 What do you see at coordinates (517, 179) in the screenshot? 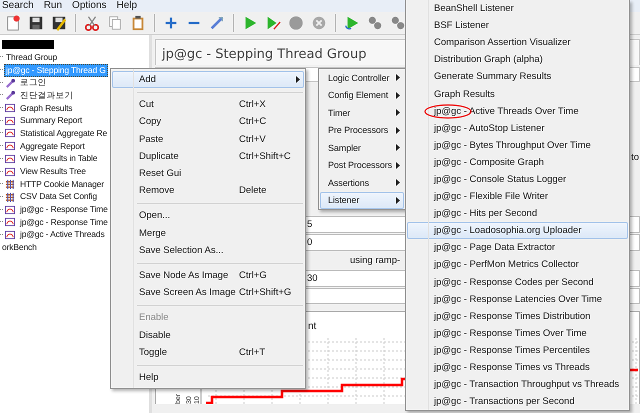
I see `menu-item: jp@gc - Console Status Logger` at bounding box center [517, 179].